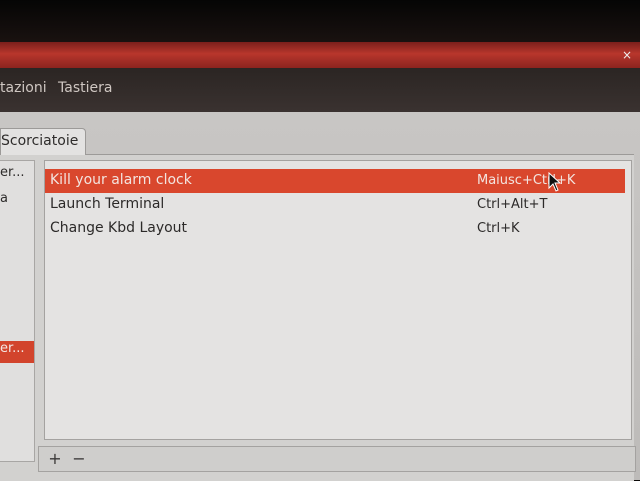 This screenshot has height=481, width=640. What do you see at coordinates (335, 205) in the screenshot?
I see `shortcut-row: Launch Terminal Ctrl+Alt+T` at bounding box center [335, 205].